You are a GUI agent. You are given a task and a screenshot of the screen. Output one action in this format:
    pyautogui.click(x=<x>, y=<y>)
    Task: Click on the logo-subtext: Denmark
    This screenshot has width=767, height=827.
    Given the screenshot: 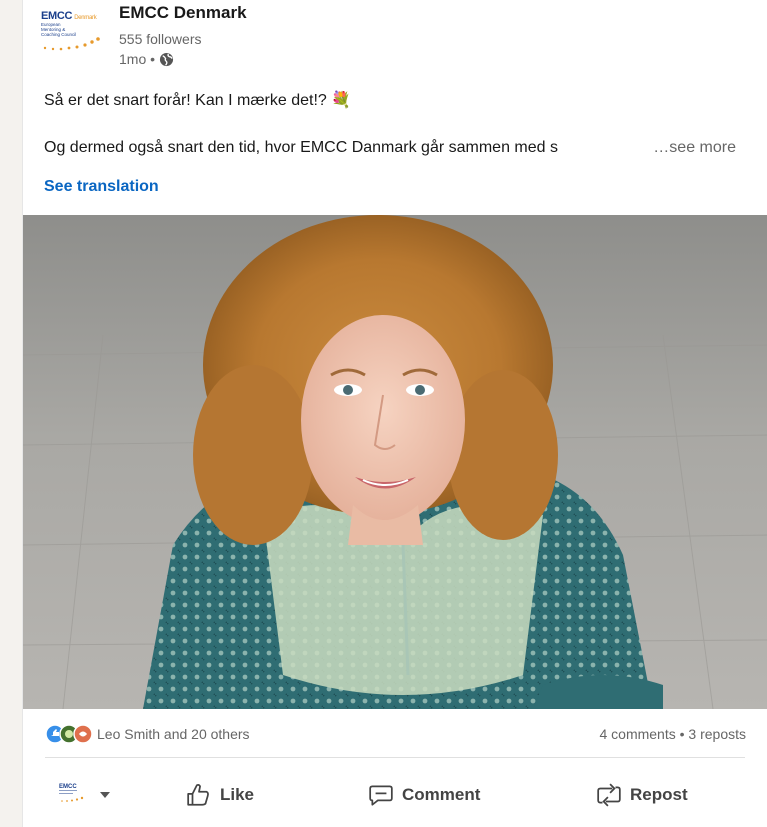 What is the action you would take?
    pyautogui.click(x=85, y=18)
    